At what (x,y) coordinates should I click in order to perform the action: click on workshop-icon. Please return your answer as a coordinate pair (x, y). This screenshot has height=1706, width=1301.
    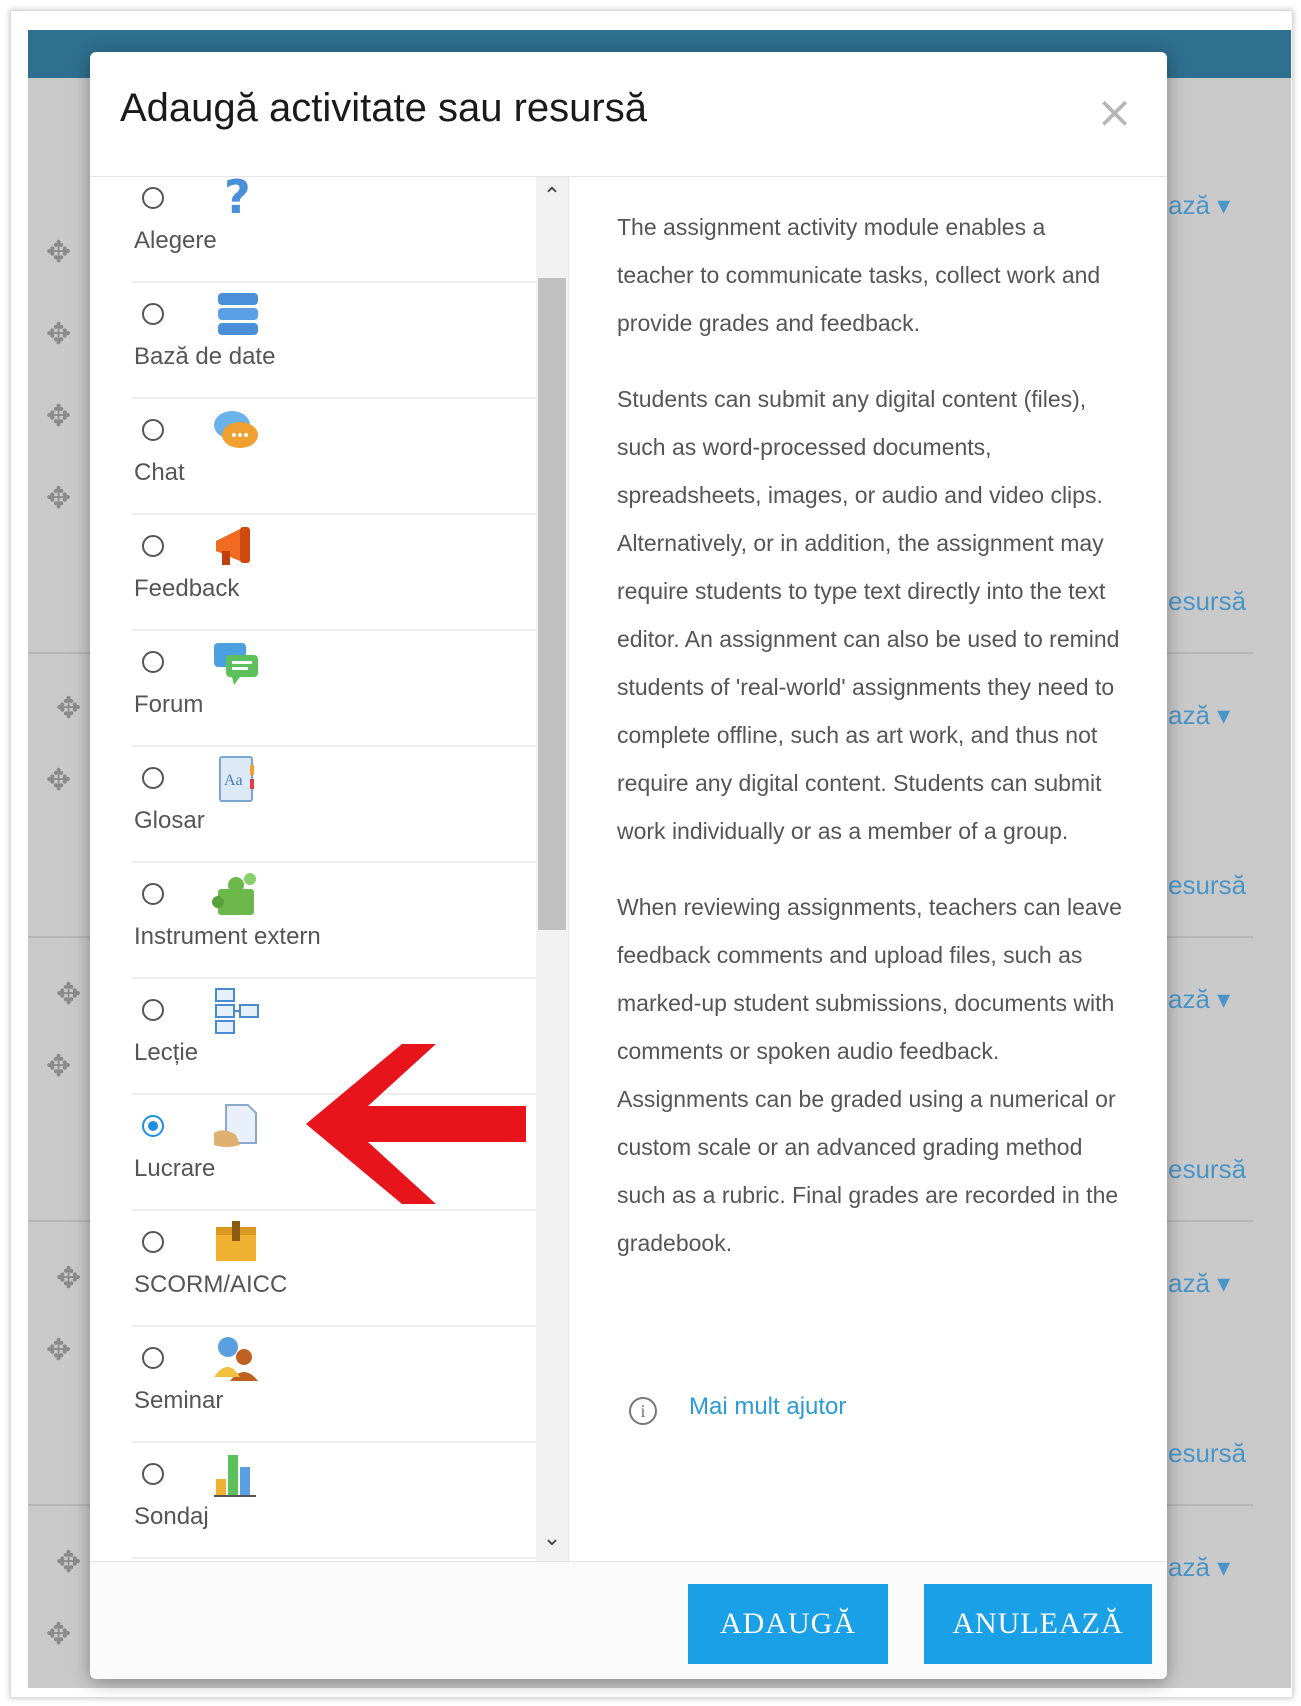
    Looking at the image, I should click on (236, 1359).